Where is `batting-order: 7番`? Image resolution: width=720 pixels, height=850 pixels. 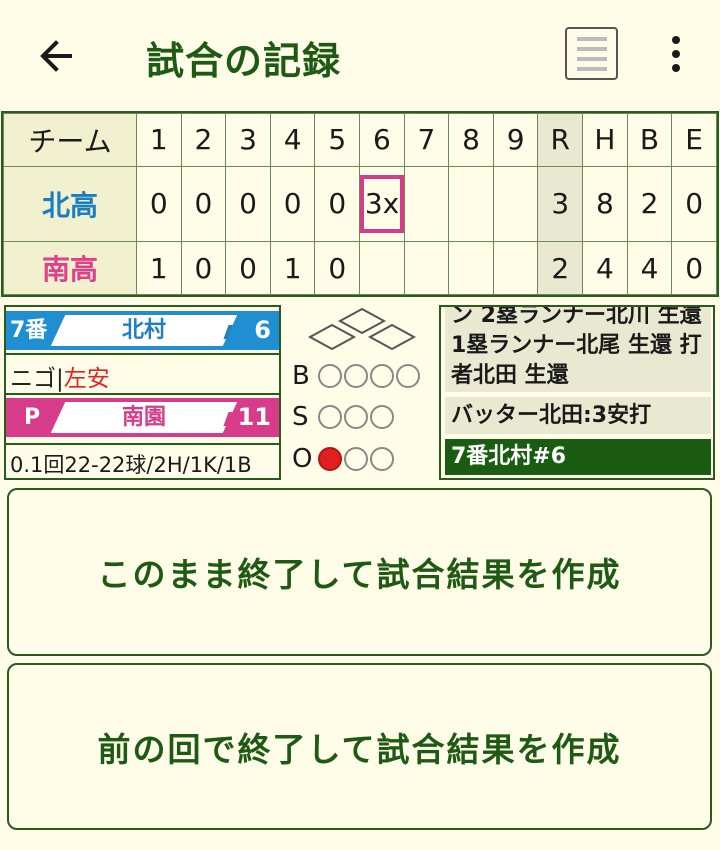
batting-order: 7番 is located at coordinates (29, 330).